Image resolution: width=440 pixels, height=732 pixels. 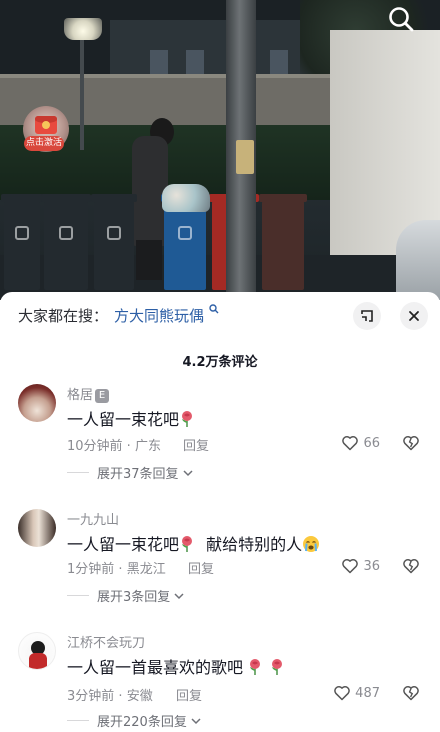 I want to click on like-button: 36, so click(x=360, y=566).